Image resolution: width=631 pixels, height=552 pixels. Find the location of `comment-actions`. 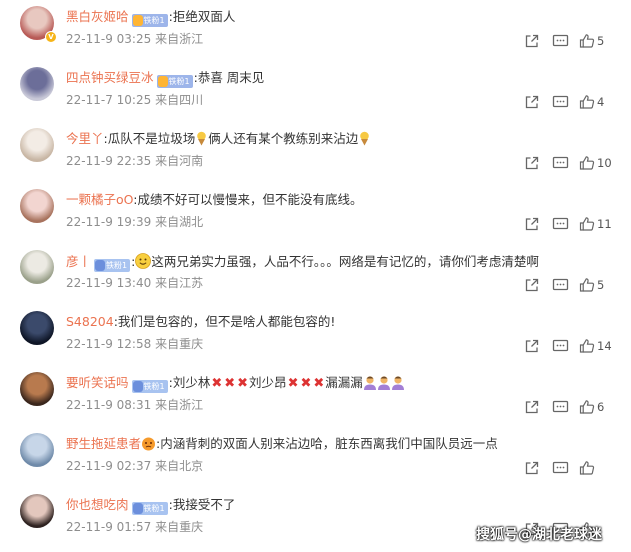

comment-actions is located at coordinates (571, 468).